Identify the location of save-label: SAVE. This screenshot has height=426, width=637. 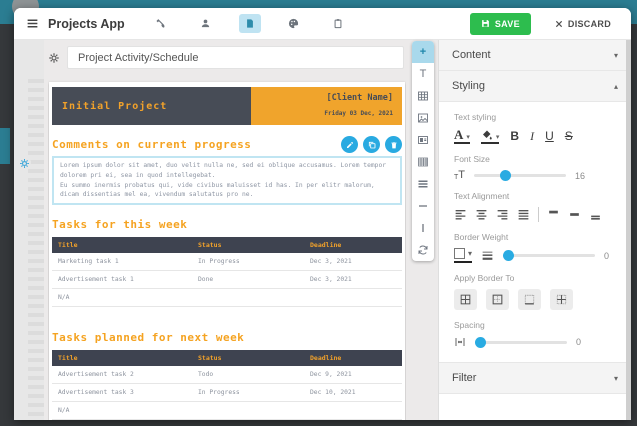
(507, 23).